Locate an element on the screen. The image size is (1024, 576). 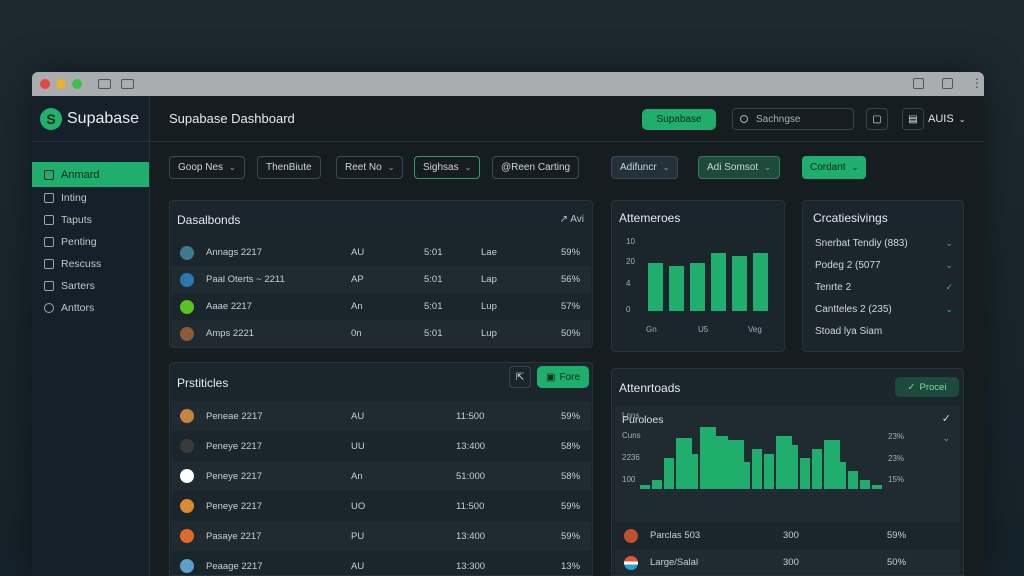
fore-button: ▣ Fore is located at coordinates (563, 377).